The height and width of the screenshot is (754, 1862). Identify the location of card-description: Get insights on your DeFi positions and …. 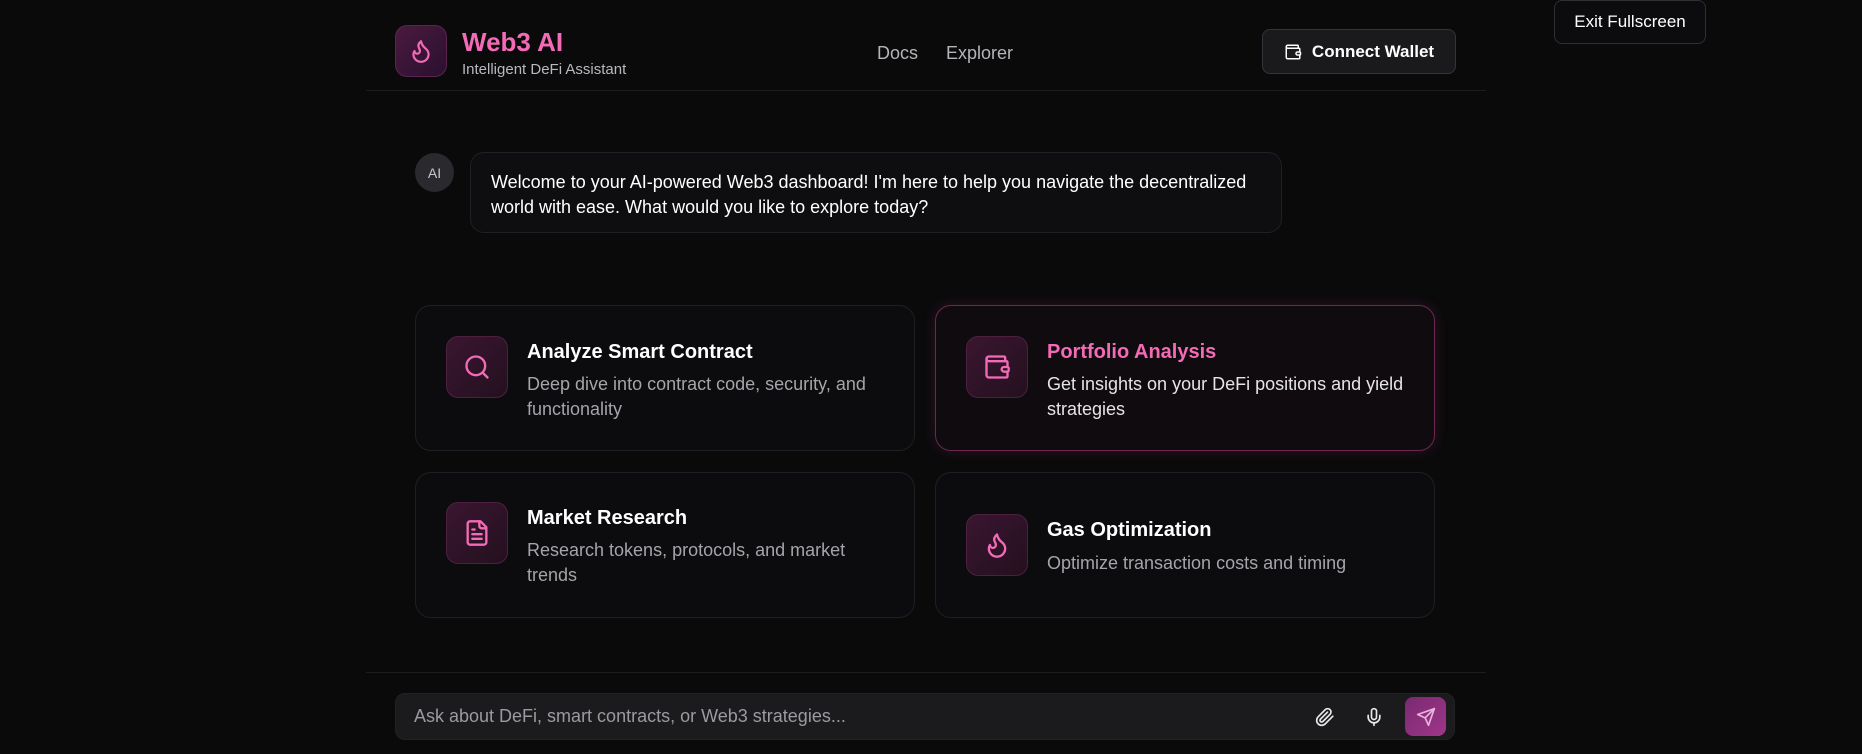
(1225, 396).